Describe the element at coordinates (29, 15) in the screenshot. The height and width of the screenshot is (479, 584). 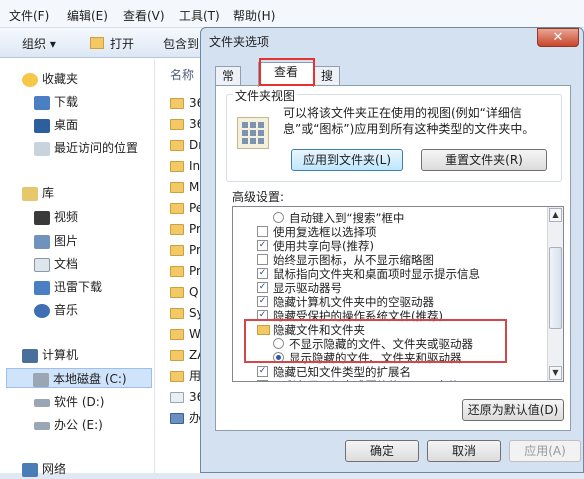
I see `menu-file: 文件(F)` at that location.